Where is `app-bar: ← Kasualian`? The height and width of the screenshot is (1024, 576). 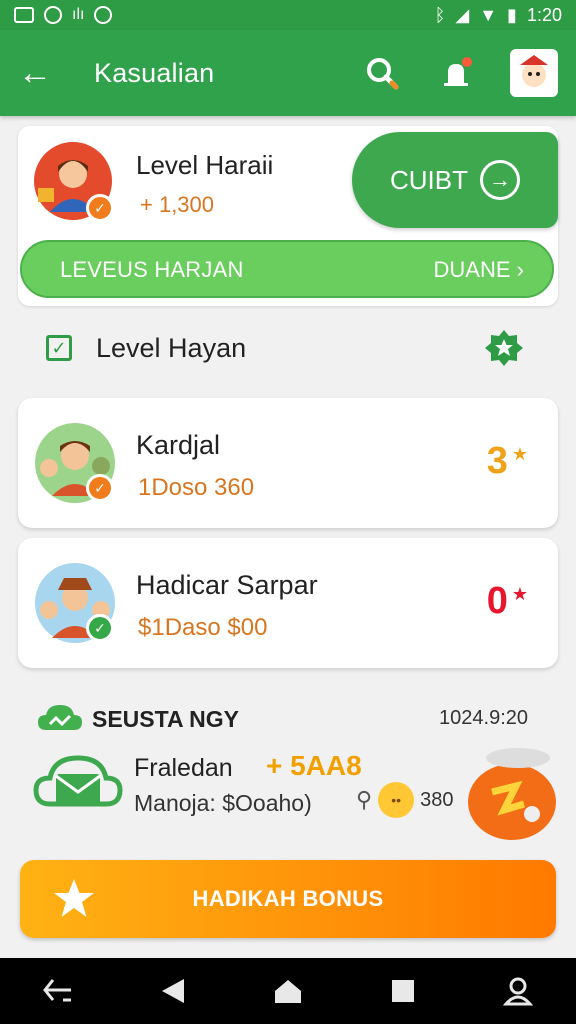 app-bar: ← Kasualian is located at coordinates (288, 73).